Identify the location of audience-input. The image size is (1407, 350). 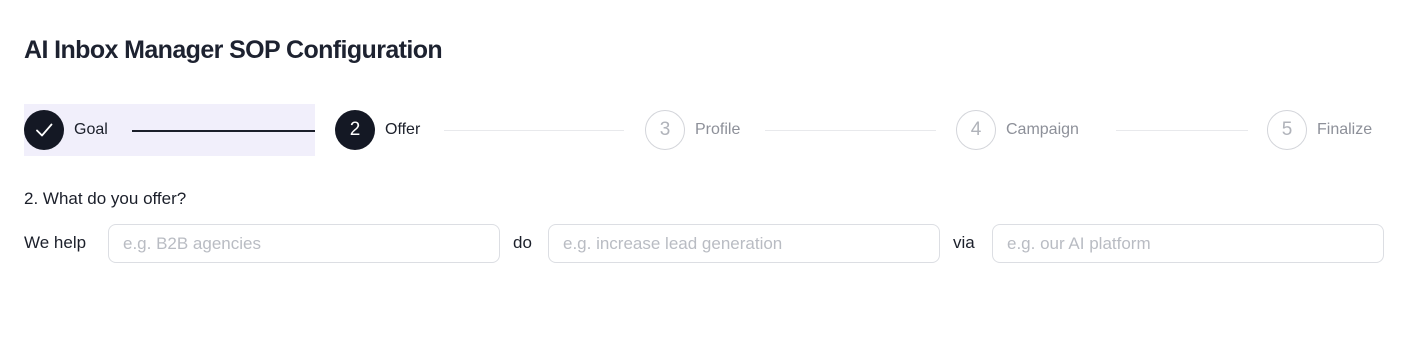
(304, 243).